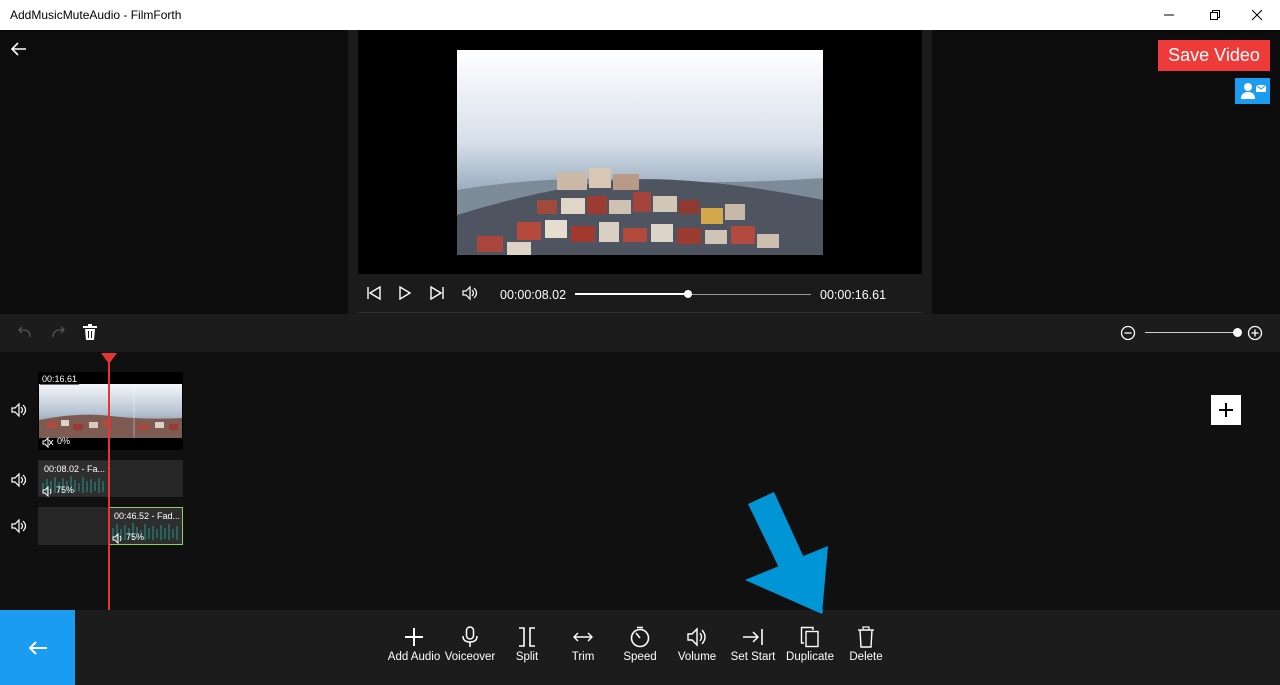  I want to click on redo-icon, so click(58, 332).